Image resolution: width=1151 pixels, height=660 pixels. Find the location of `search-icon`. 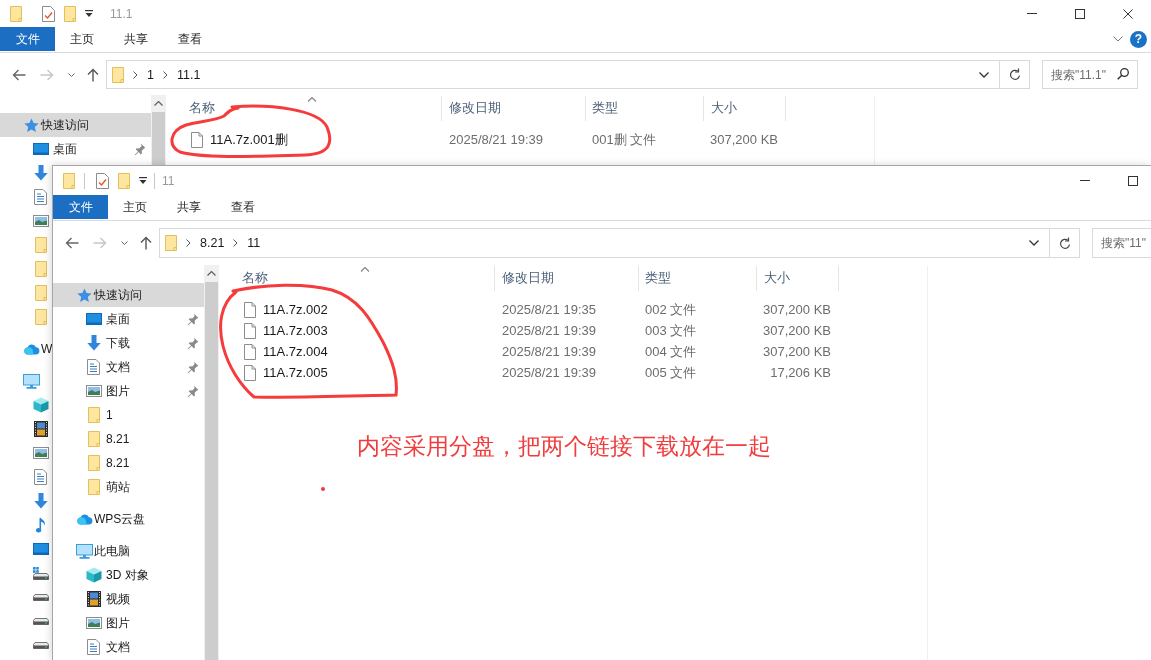

search-icon is located at coordinates (1123, 74).